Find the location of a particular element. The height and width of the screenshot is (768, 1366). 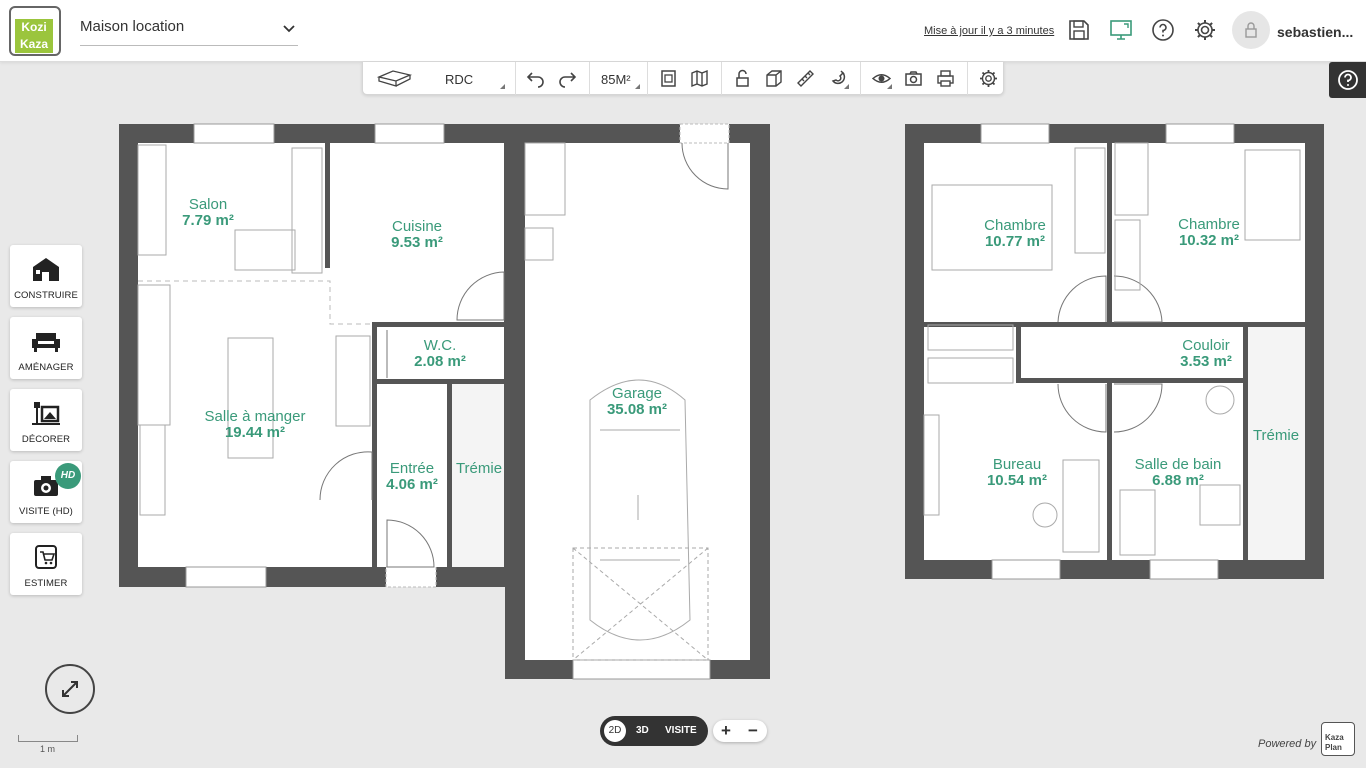

redo-icon is located at coordinates (567, 78).